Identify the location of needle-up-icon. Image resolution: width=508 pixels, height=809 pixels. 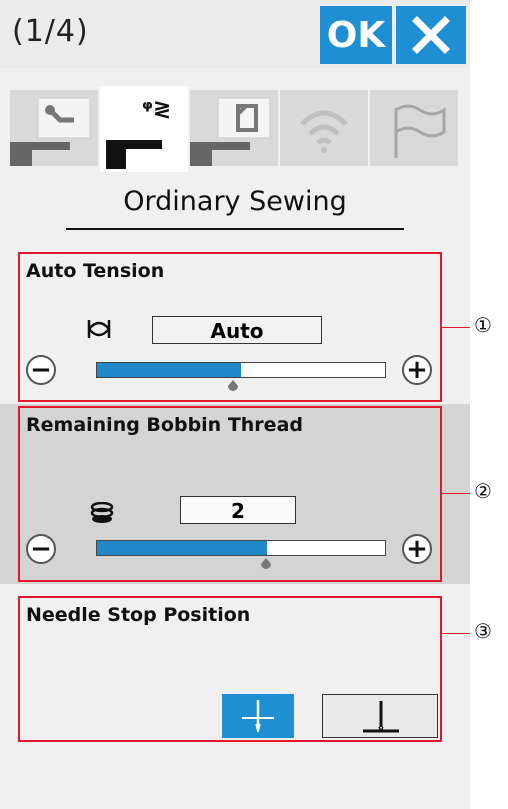
(258, 716).